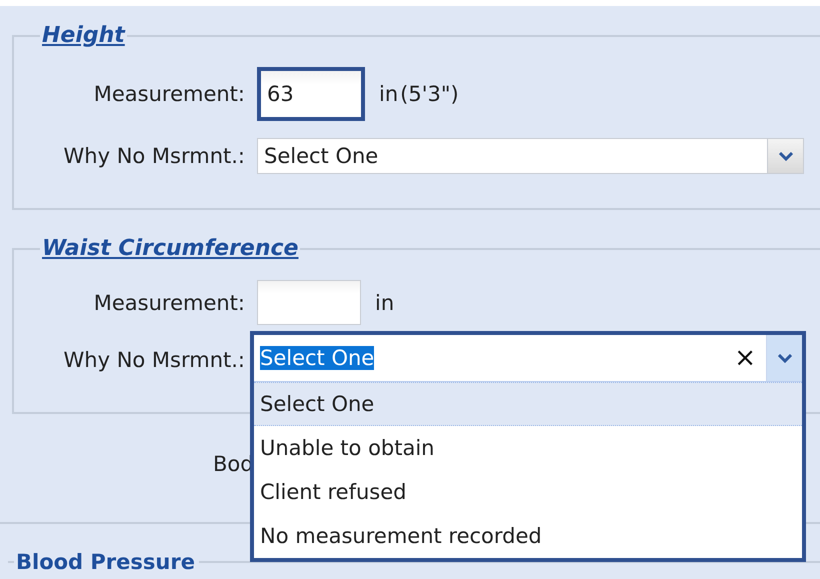 The width and height of the screenshot is (820, 579). Describe the element at coordinates (528, 536) in the screenshot. I see `dropdown-option: No measurement recorded` at that location.